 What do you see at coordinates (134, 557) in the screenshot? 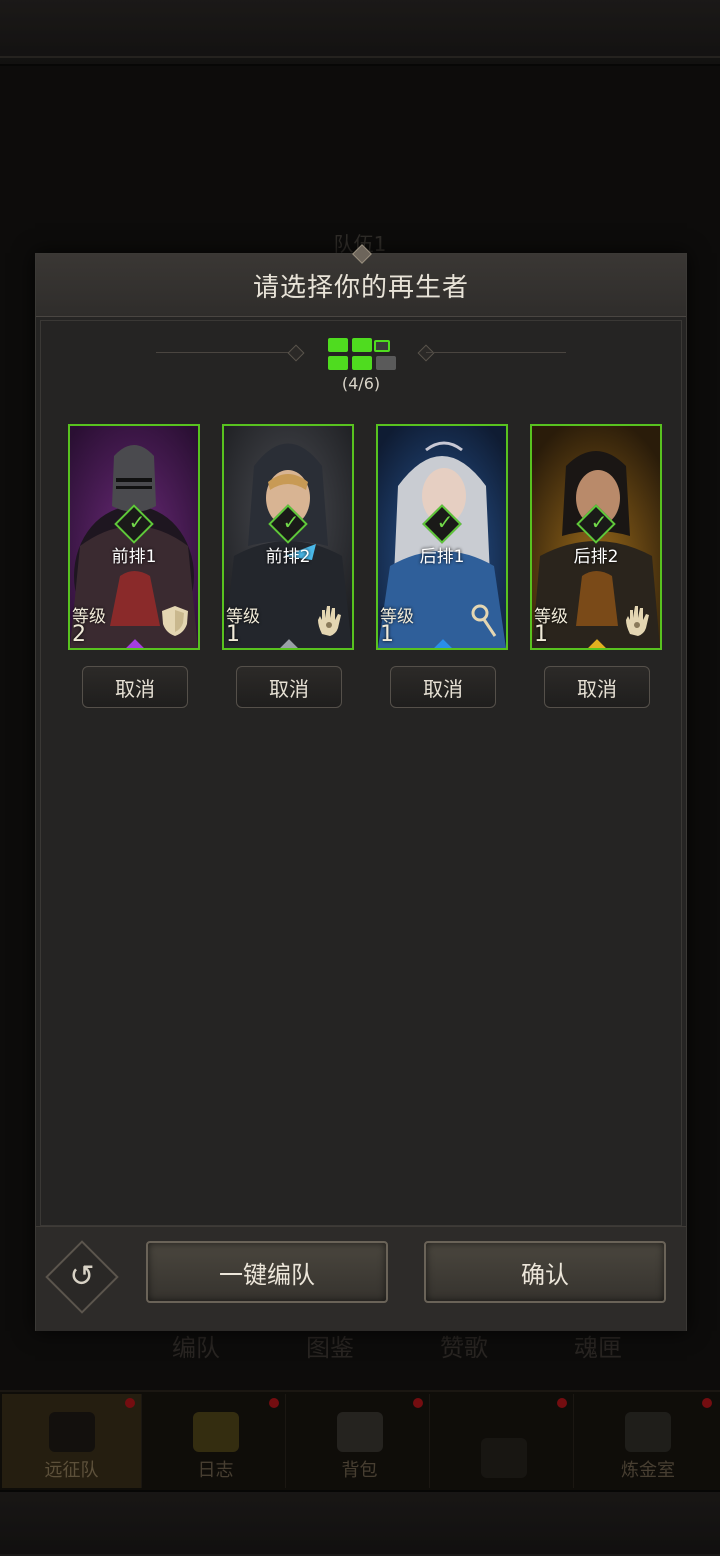
I see `card-position: 前排1` at bounding box center [134, 557].